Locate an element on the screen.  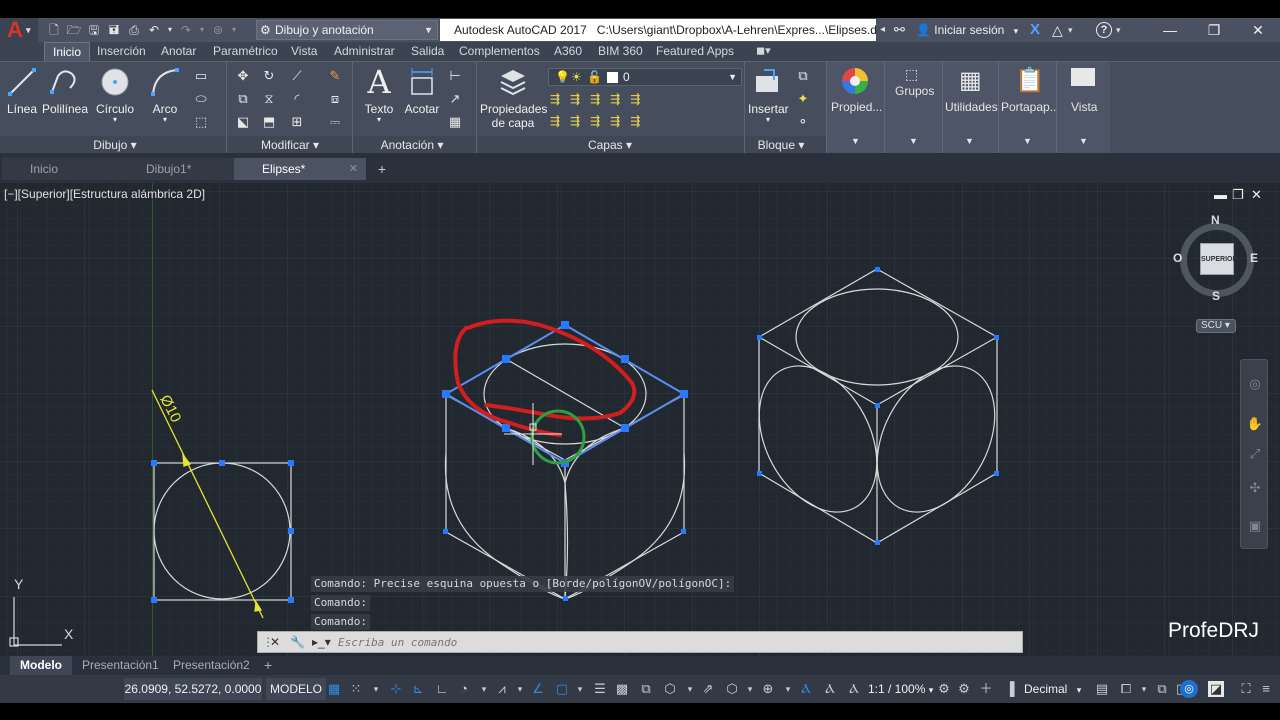
viewcube-face: SUPERIOR is located at coordinates (1219, 259).